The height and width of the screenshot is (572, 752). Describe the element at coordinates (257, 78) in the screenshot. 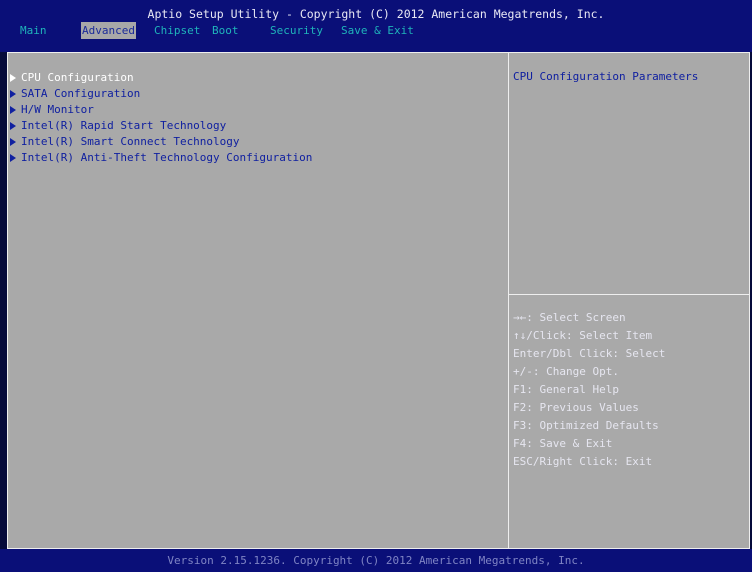

I see `menu-item-cpu-configuration: CPU Configuration` at that location.